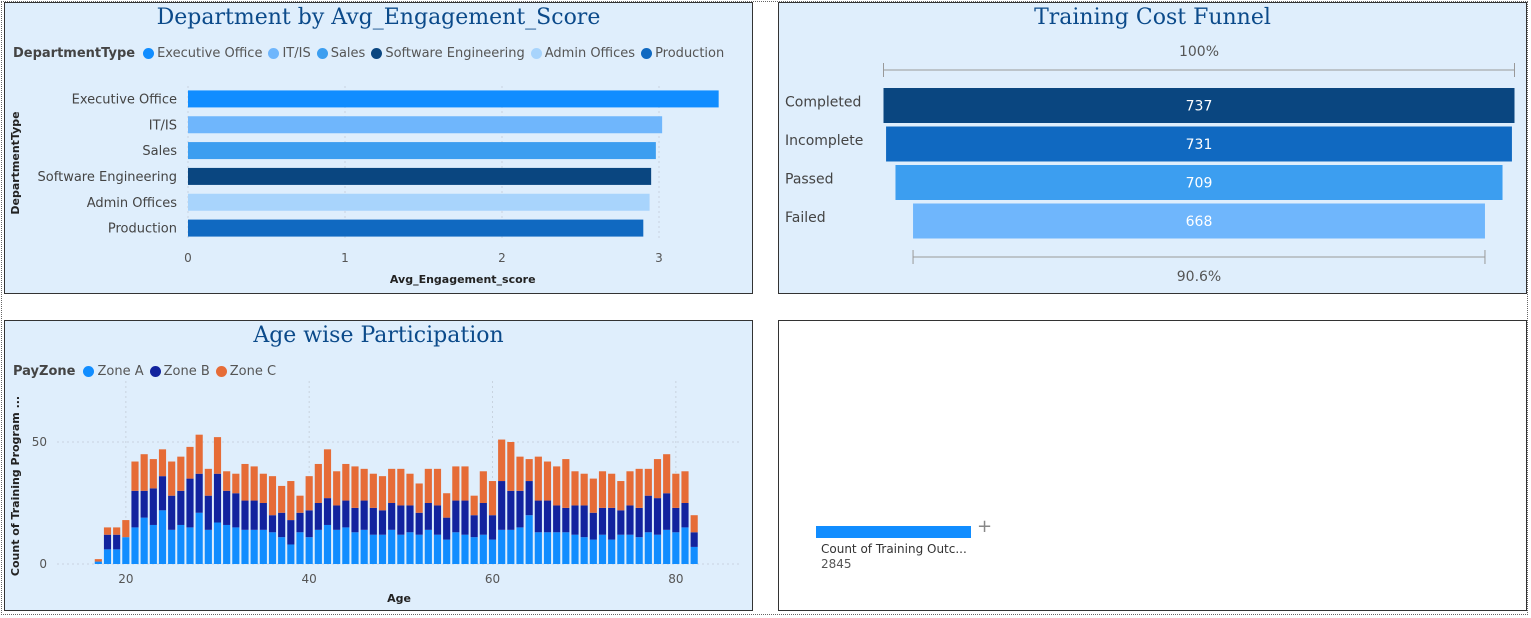  I want to click on count-value: 2845, so click(836, 564).